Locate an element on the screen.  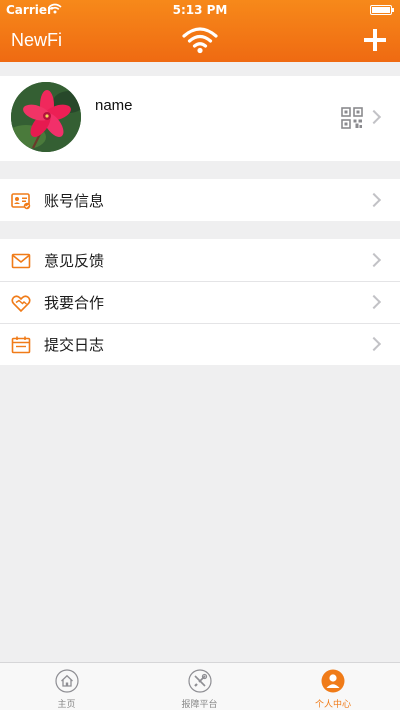
profile-card: name is located at coordinates (200, 118).